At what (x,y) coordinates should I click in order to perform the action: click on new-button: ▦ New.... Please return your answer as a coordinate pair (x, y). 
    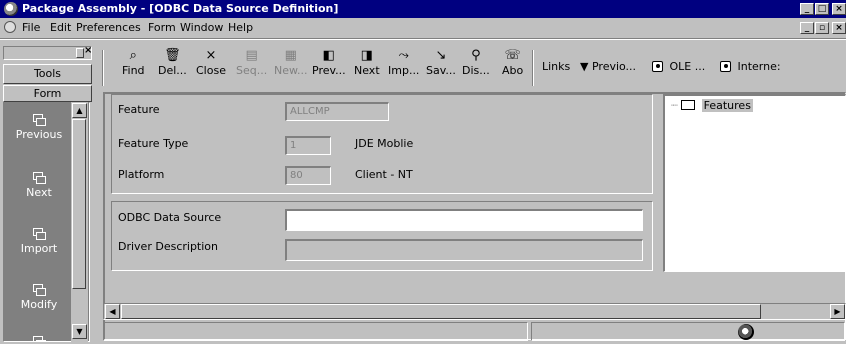
    Looking at the image, I should click on (290, 62).